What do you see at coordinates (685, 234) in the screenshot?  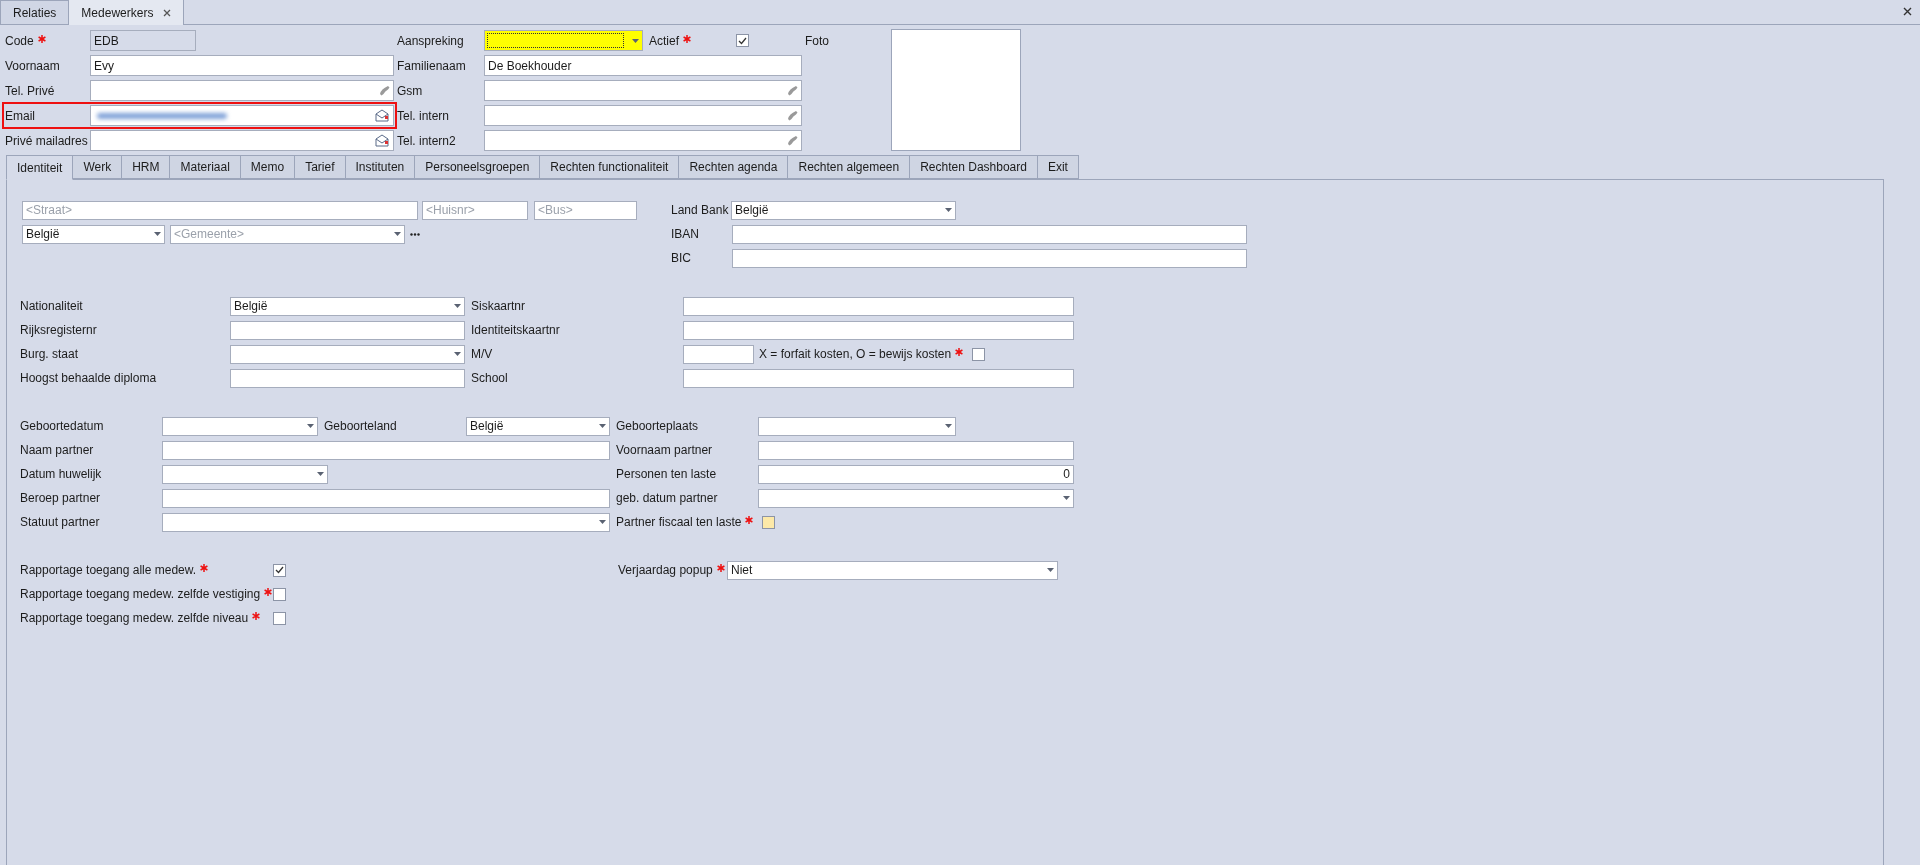 I see `field-label: IBAN` at bounding box center [685, 234].